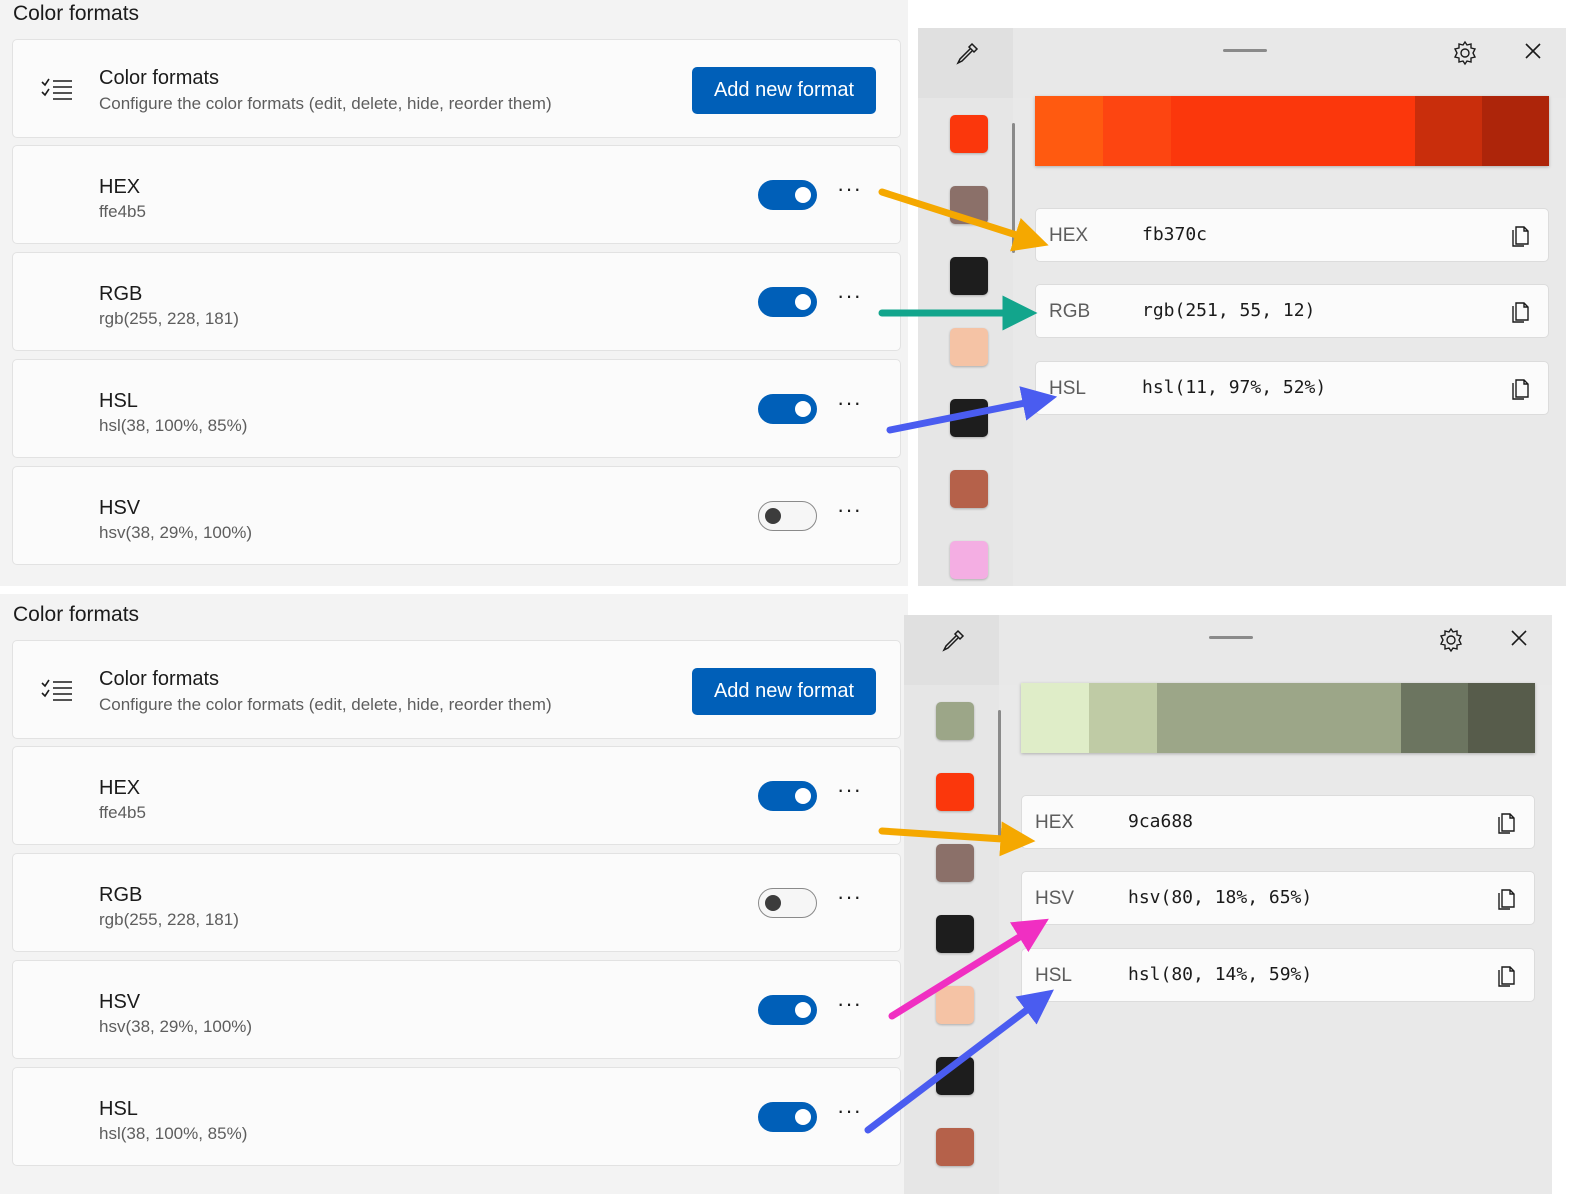 This screenshot has width=1596, height=1194. I want to click on arrow-hsl-bottom, so click(959, 1061).